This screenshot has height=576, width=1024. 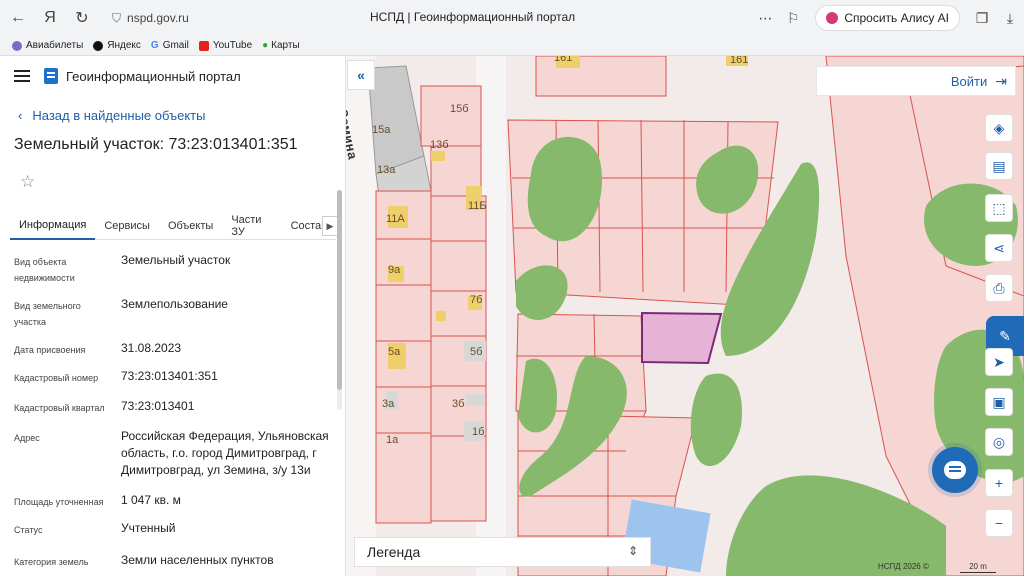 I want to click on panel-header: Геоинформационный портал, so click(x=127, y=76).